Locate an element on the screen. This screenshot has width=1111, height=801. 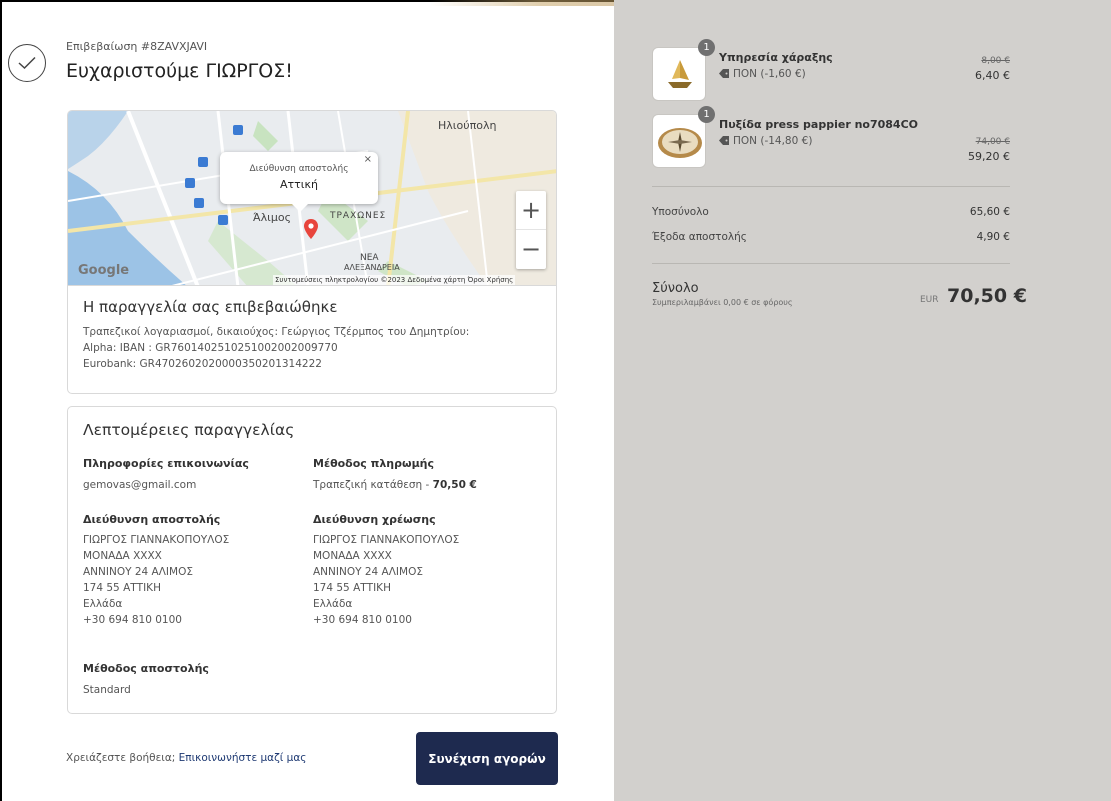
map-popup: × Διεύθυνση αποστολής Αττική is located at coordinates (299, 182).